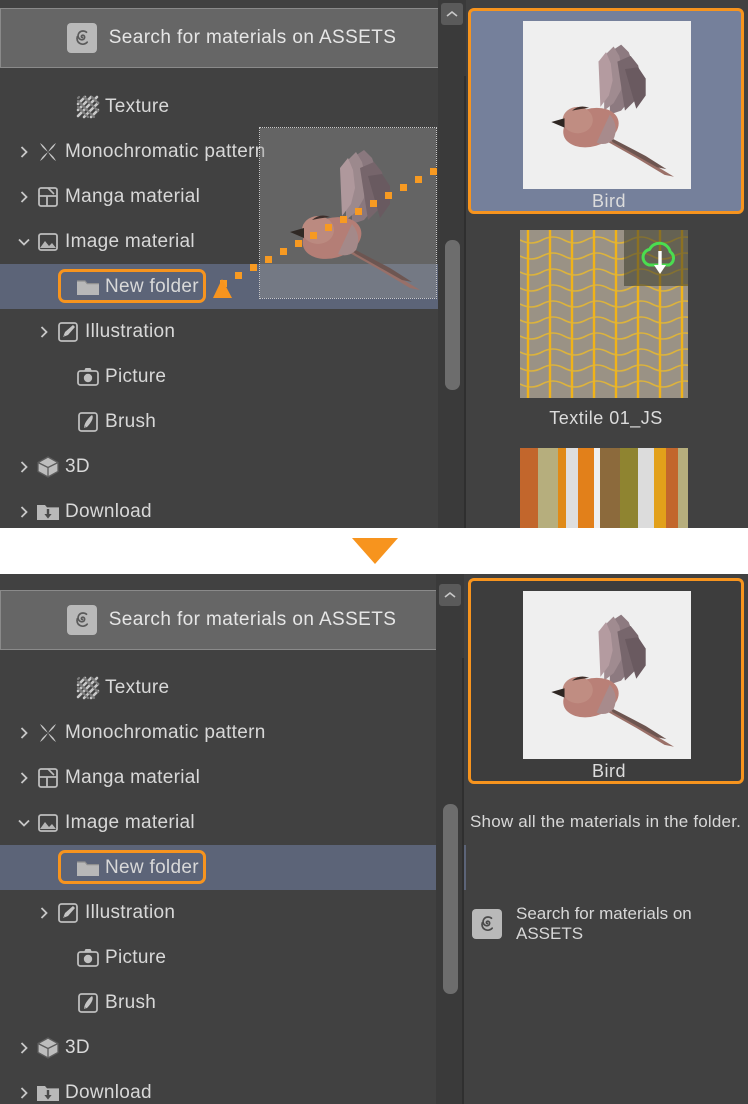 The image size is (748, 1104). Describe the element at coordinates (130, 822) in the screenshot. I see `tree-item-label: Image material` at that location.